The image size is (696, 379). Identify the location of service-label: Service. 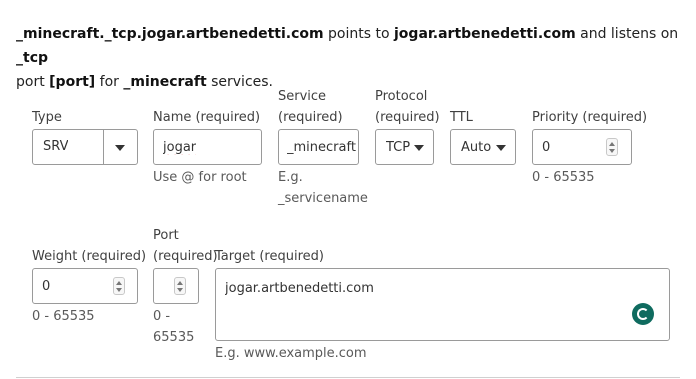
(302, 96).